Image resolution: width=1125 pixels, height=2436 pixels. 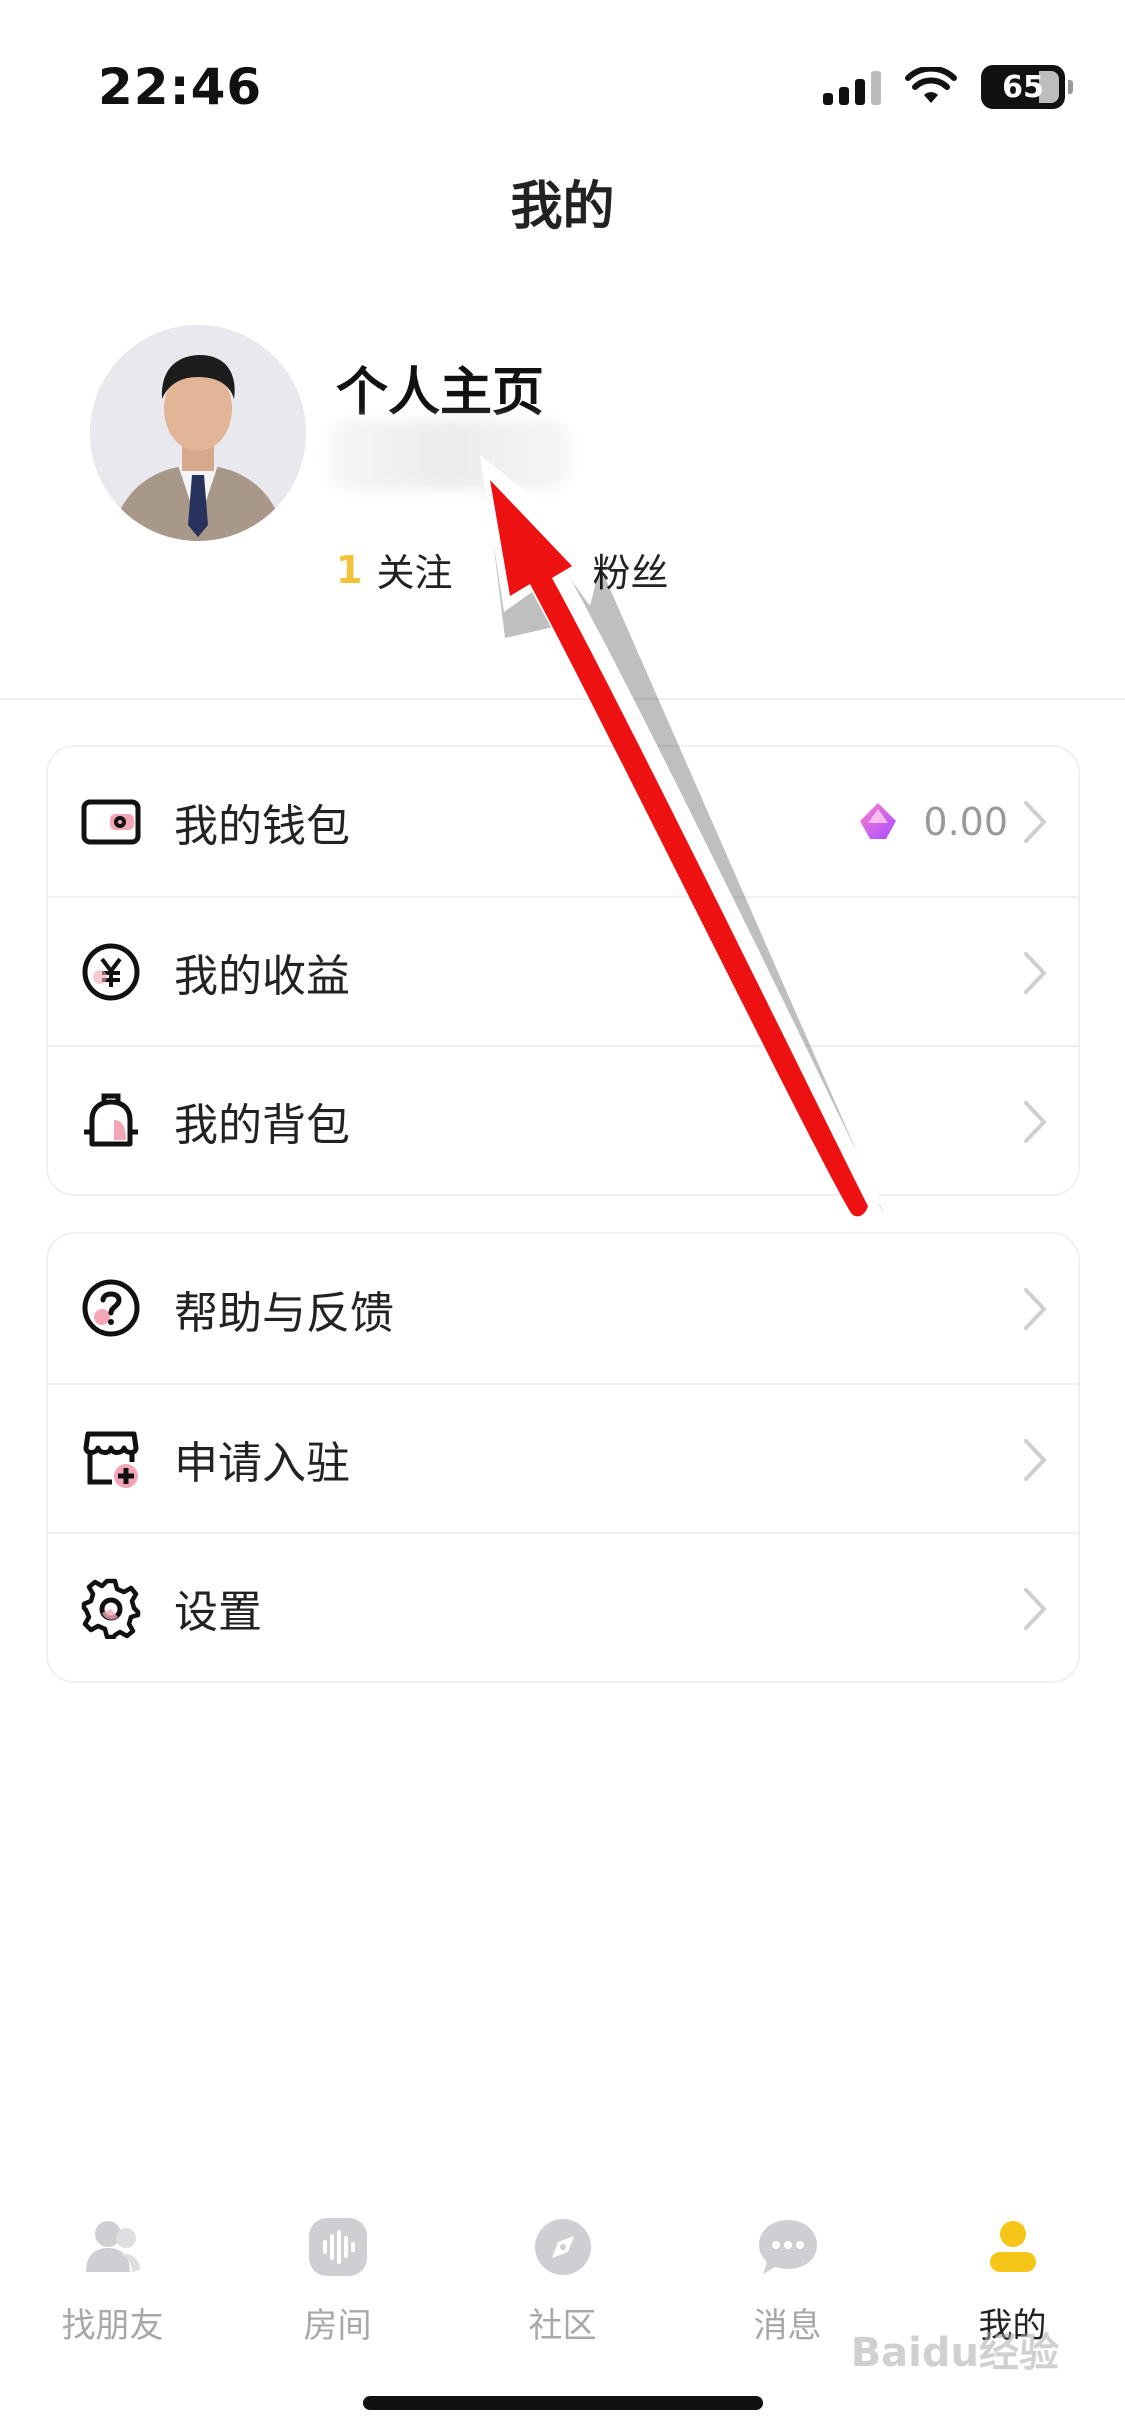 I want to click on menu-item-label: 我的背包, so click(x=262, y=1125).